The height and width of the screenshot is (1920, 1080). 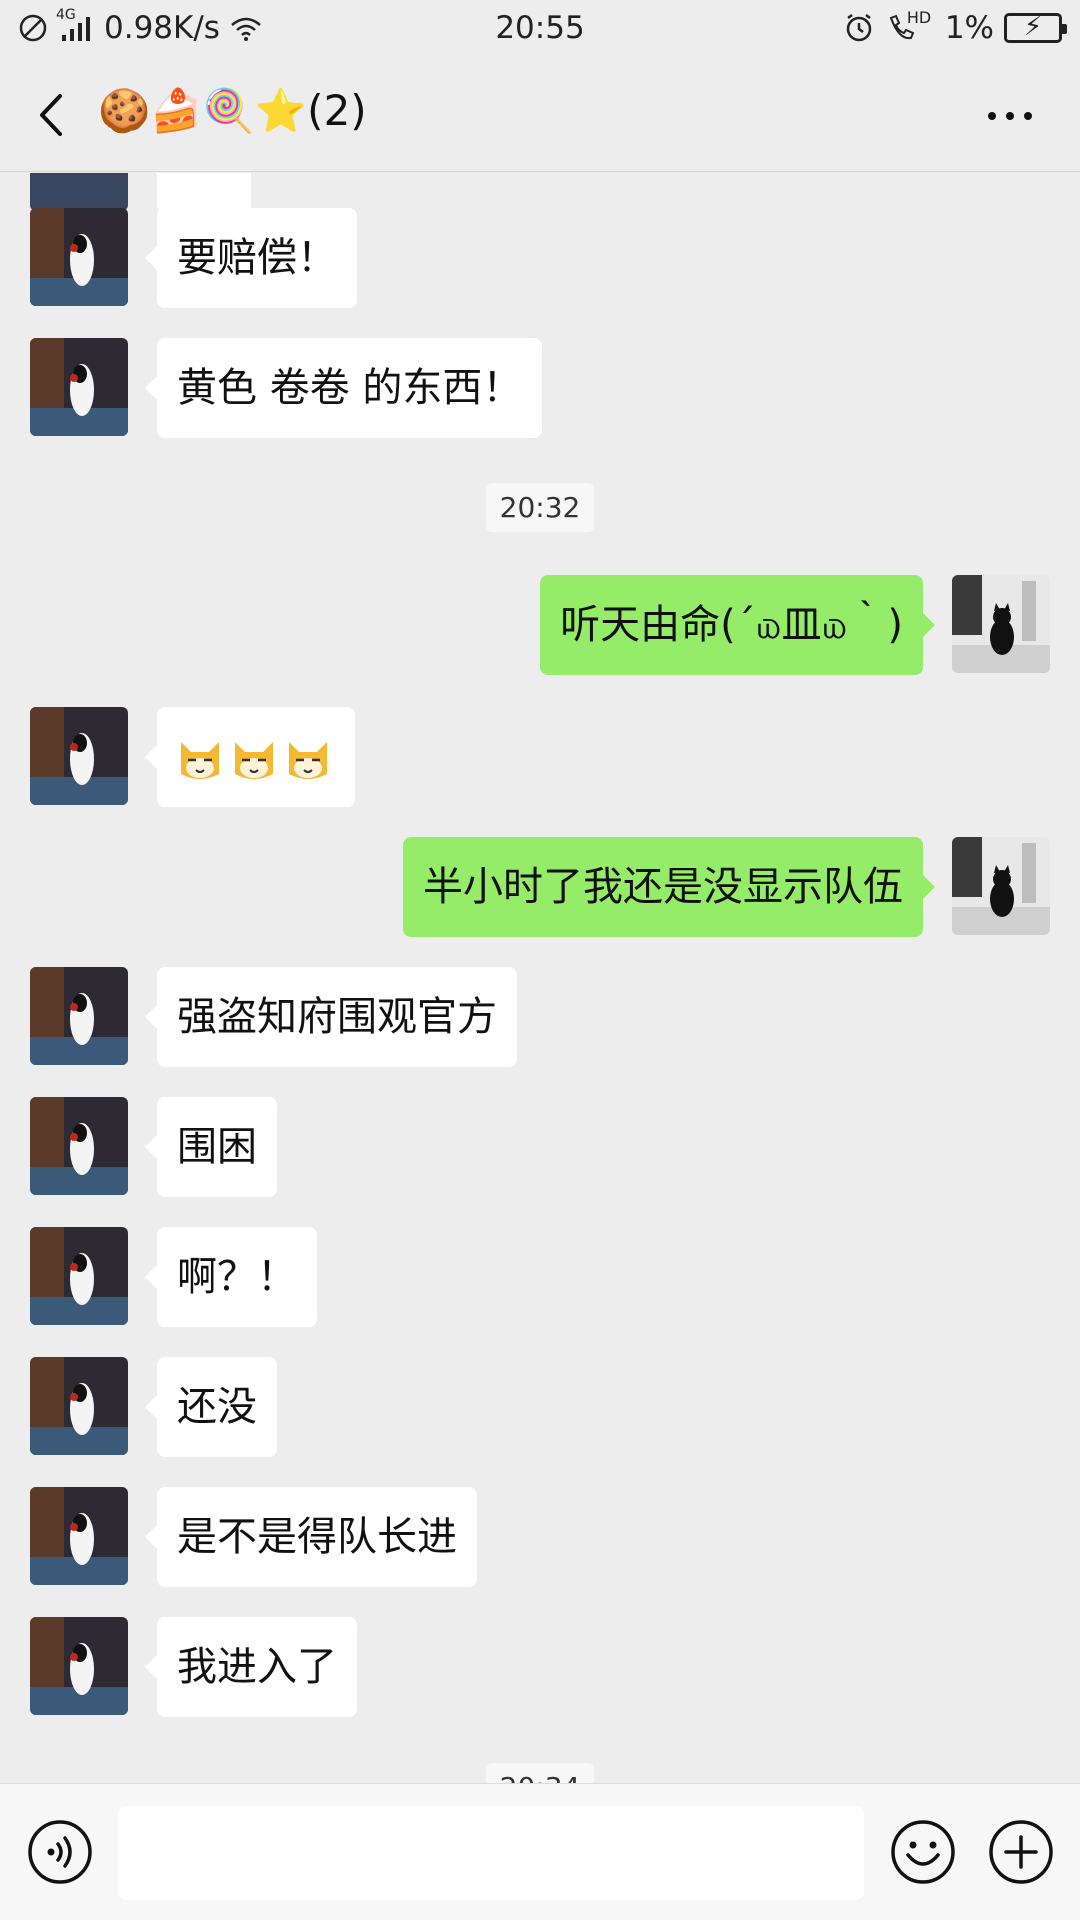 I want to click on message-bubble: 是不是得队长进, so click(x=311, y=1537).